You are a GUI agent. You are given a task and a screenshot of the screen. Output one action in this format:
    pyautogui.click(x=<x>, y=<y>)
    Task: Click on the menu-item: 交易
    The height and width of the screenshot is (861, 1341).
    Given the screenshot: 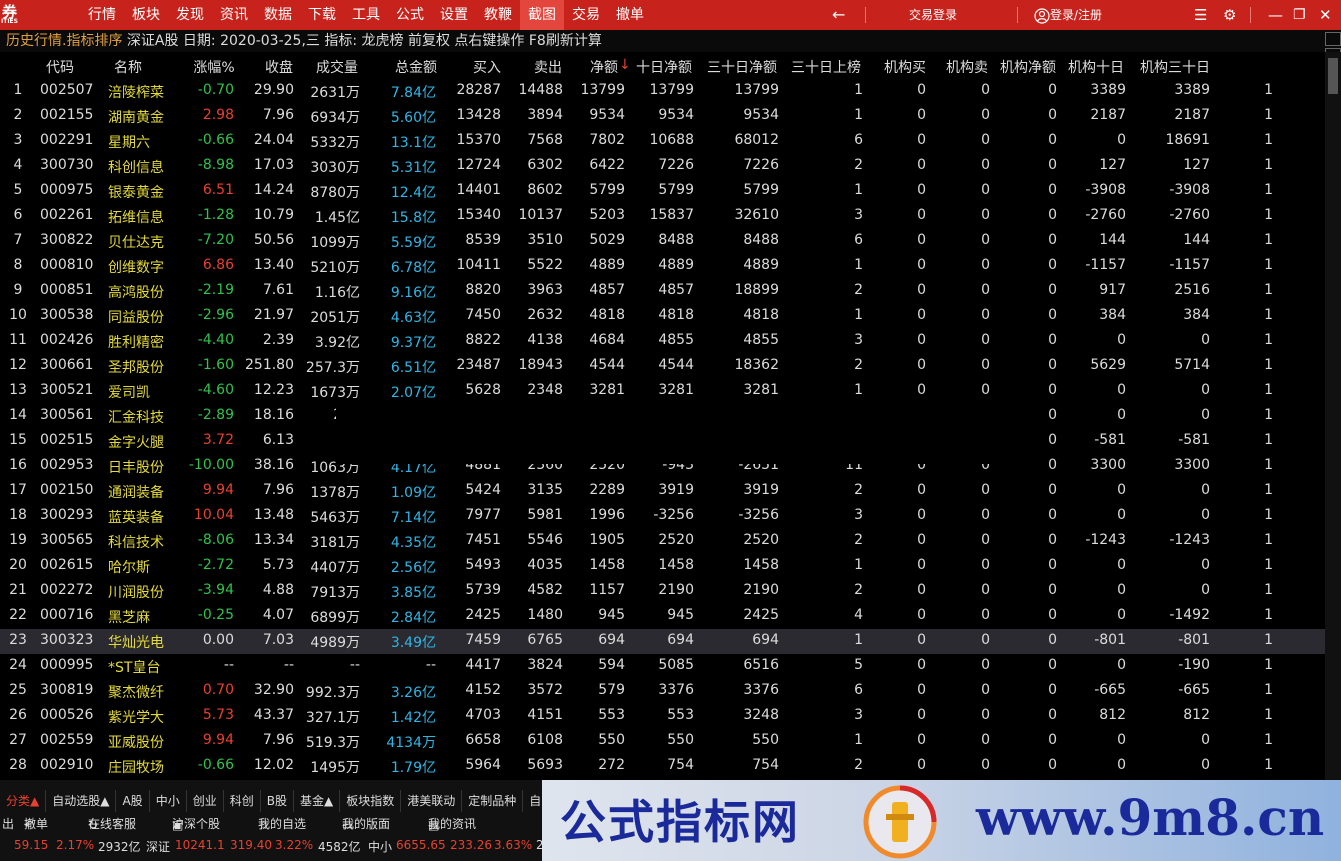 What is the action you would take?
    pyautogui.click(x=586, y=15)
    